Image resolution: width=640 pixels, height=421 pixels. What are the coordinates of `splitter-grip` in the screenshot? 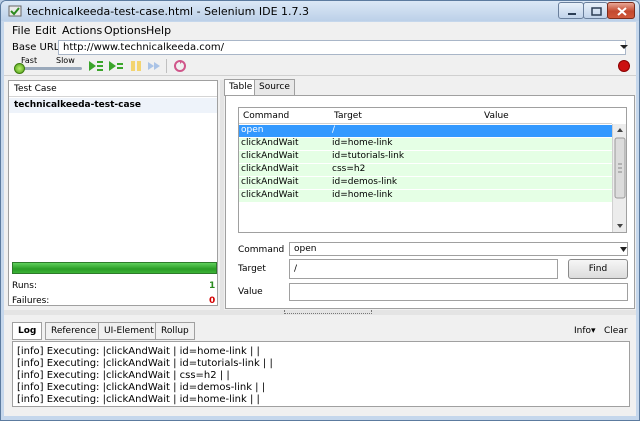 It's located at (328, 312).